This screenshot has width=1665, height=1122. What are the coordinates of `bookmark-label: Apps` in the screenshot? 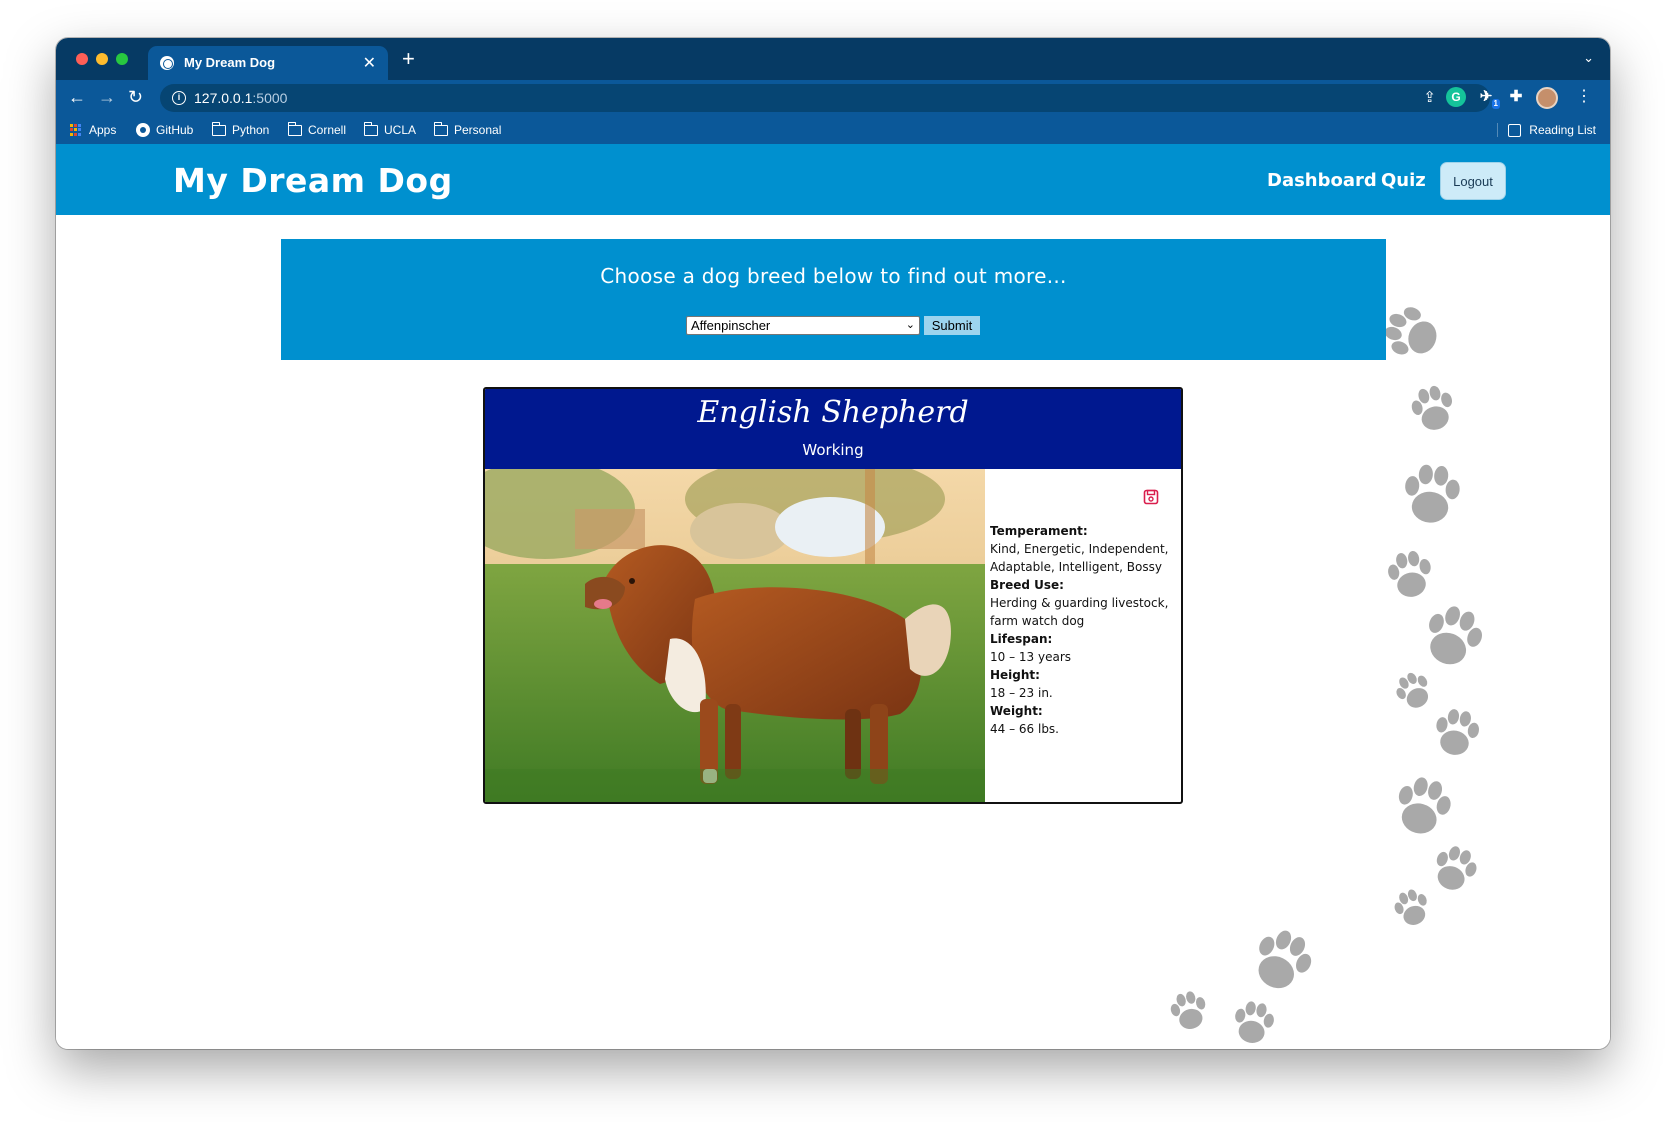 It's located at (103, 130).